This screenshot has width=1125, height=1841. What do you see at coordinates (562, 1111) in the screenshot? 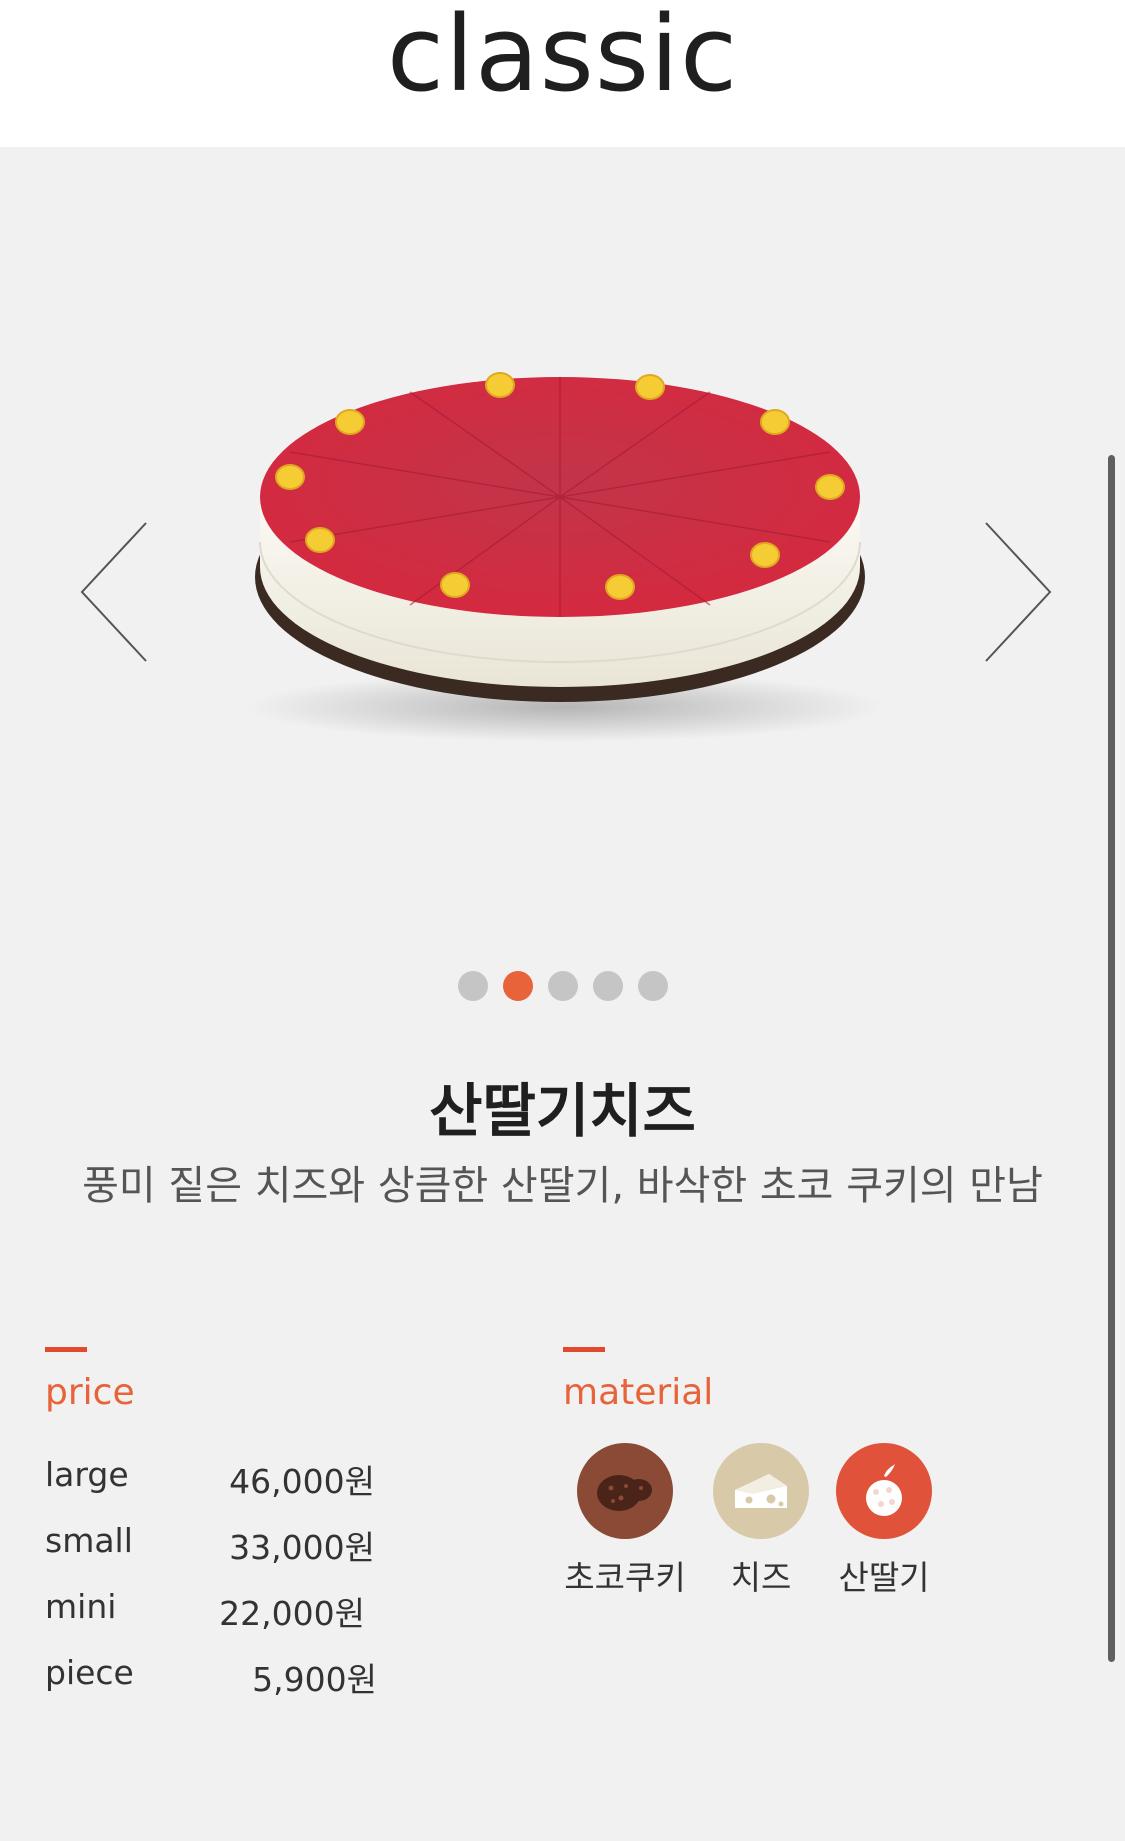
I see `product-name: 산딸기치즈` at bounding box center [562, 1111].